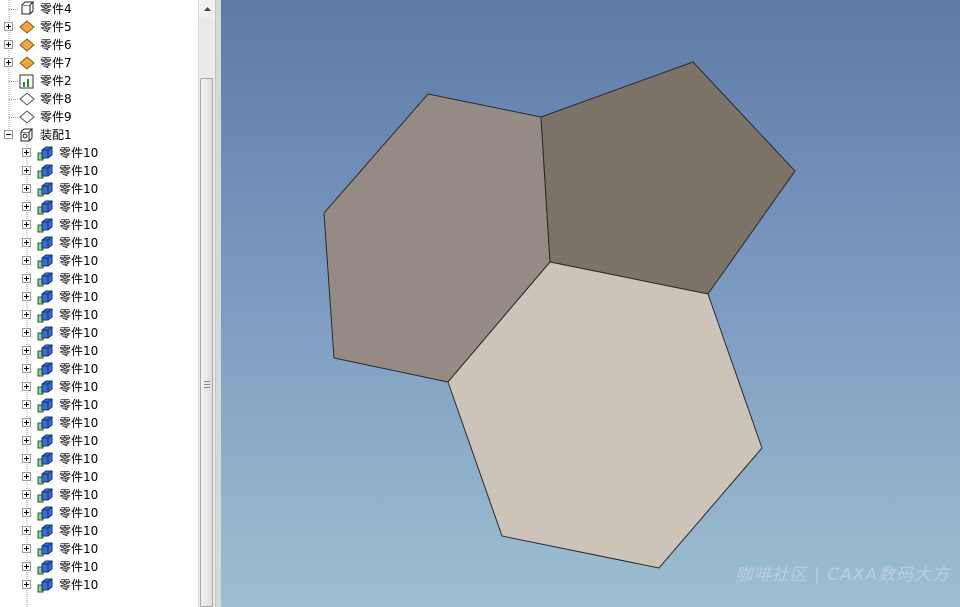 The height and width of the screenshot is (607, 960). What do you see at coordinates (56, 27) in the screenshot?
I see `tree-item-label: 零件5` at bounding box center [56, 27].